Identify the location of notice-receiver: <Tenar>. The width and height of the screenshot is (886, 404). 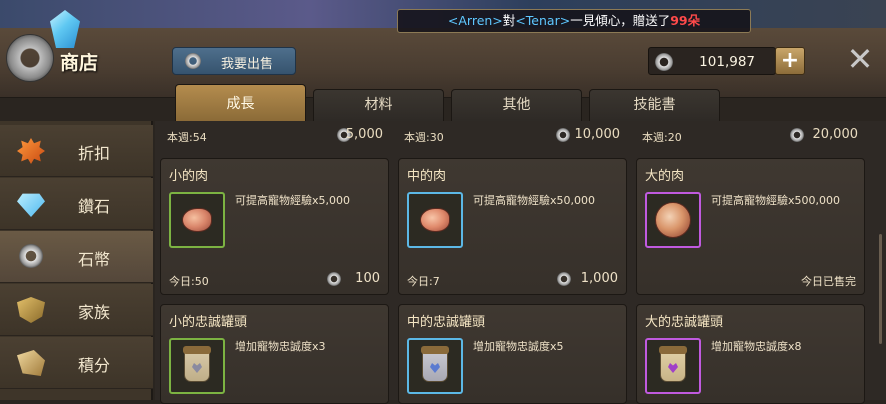
(543, 20).